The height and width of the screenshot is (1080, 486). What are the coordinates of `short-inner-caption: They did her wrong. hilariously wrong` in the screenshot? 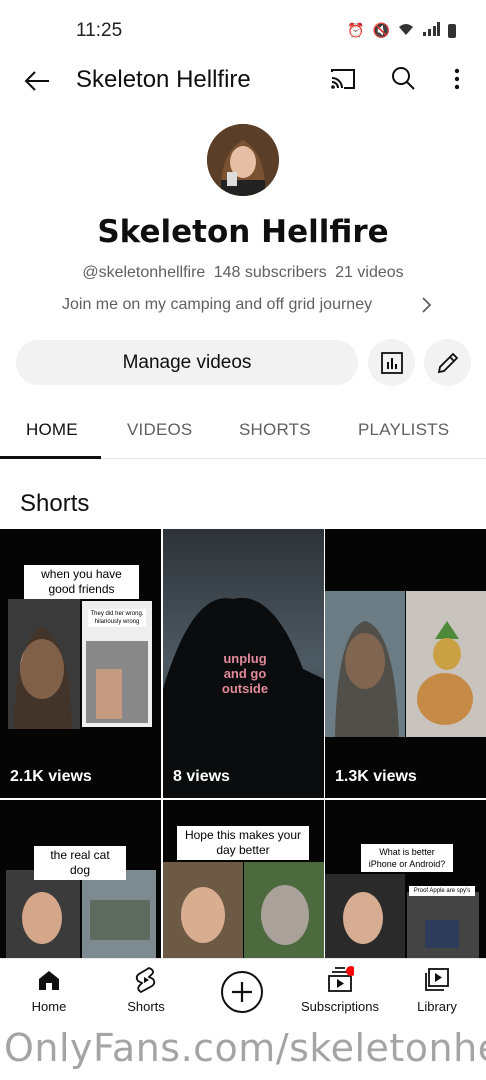 It's located at (117, 618).